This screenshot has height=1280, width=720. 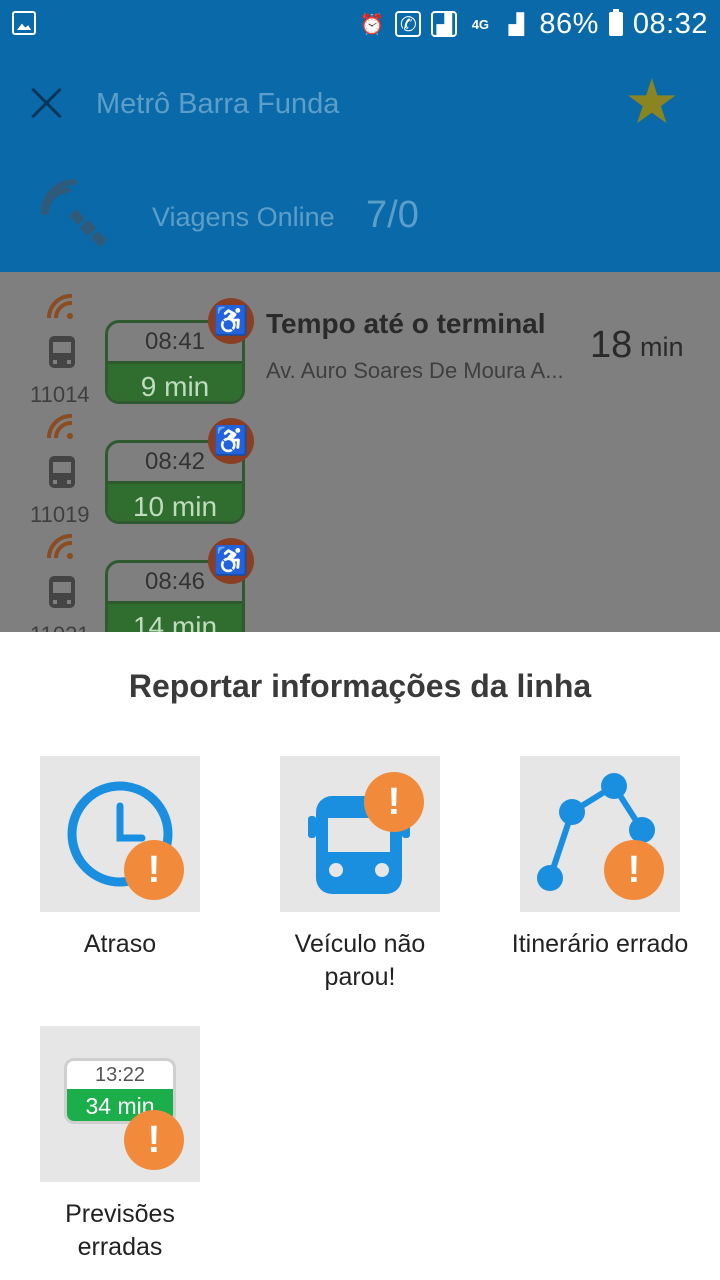 I want to click on signal-icon: ▟, so click(x=516, y=24).